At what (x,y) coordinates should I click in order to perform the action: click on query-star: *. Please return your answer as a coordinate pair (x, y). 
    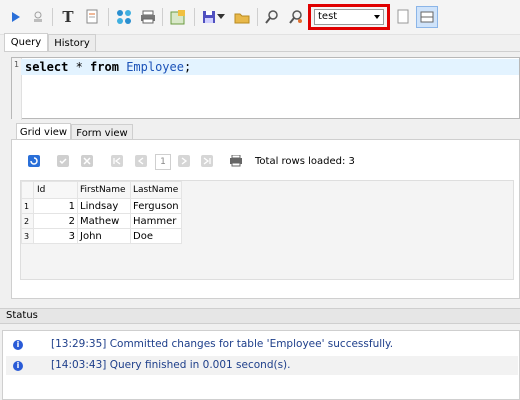
    Looking at the image, I should click on (79, 67).